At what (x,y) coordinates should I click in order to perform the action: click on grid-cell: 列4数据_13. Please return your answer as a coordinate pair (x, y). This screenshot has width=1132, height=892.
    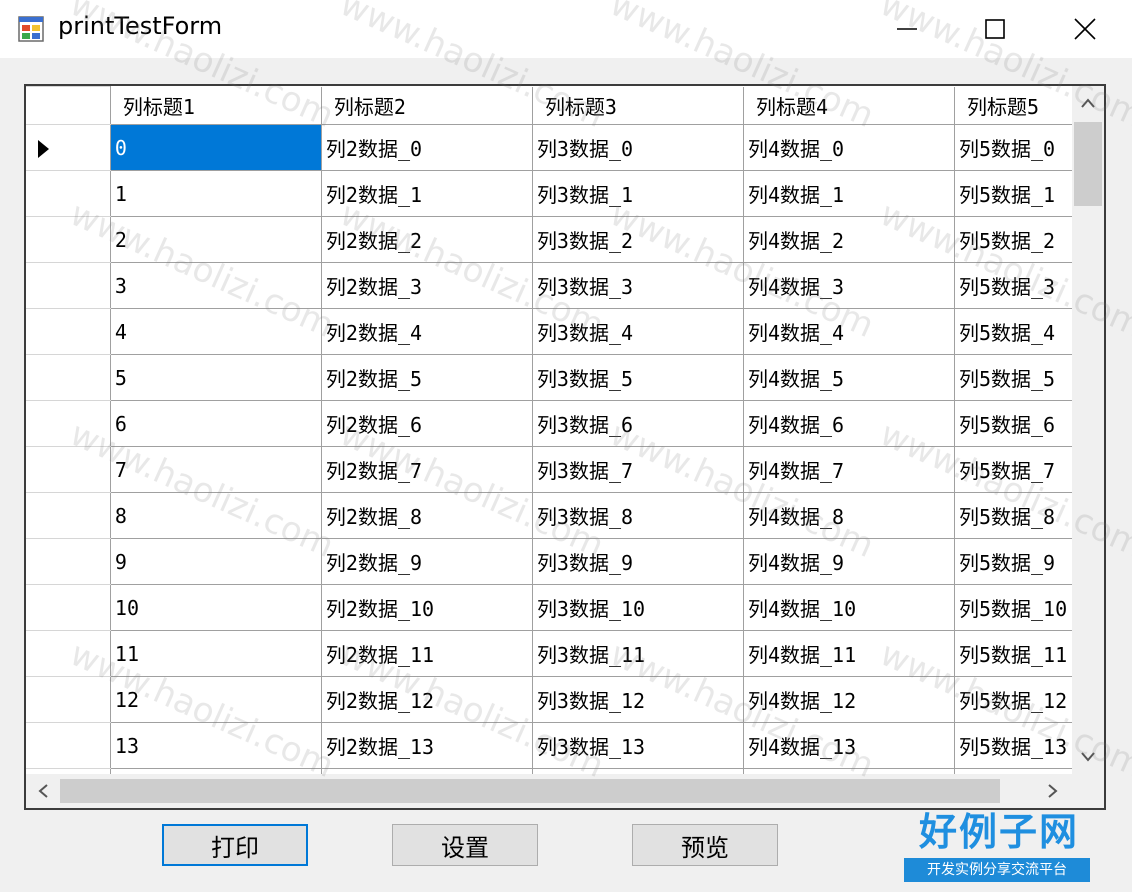
    Looking at the image, I should click on (848, 745).